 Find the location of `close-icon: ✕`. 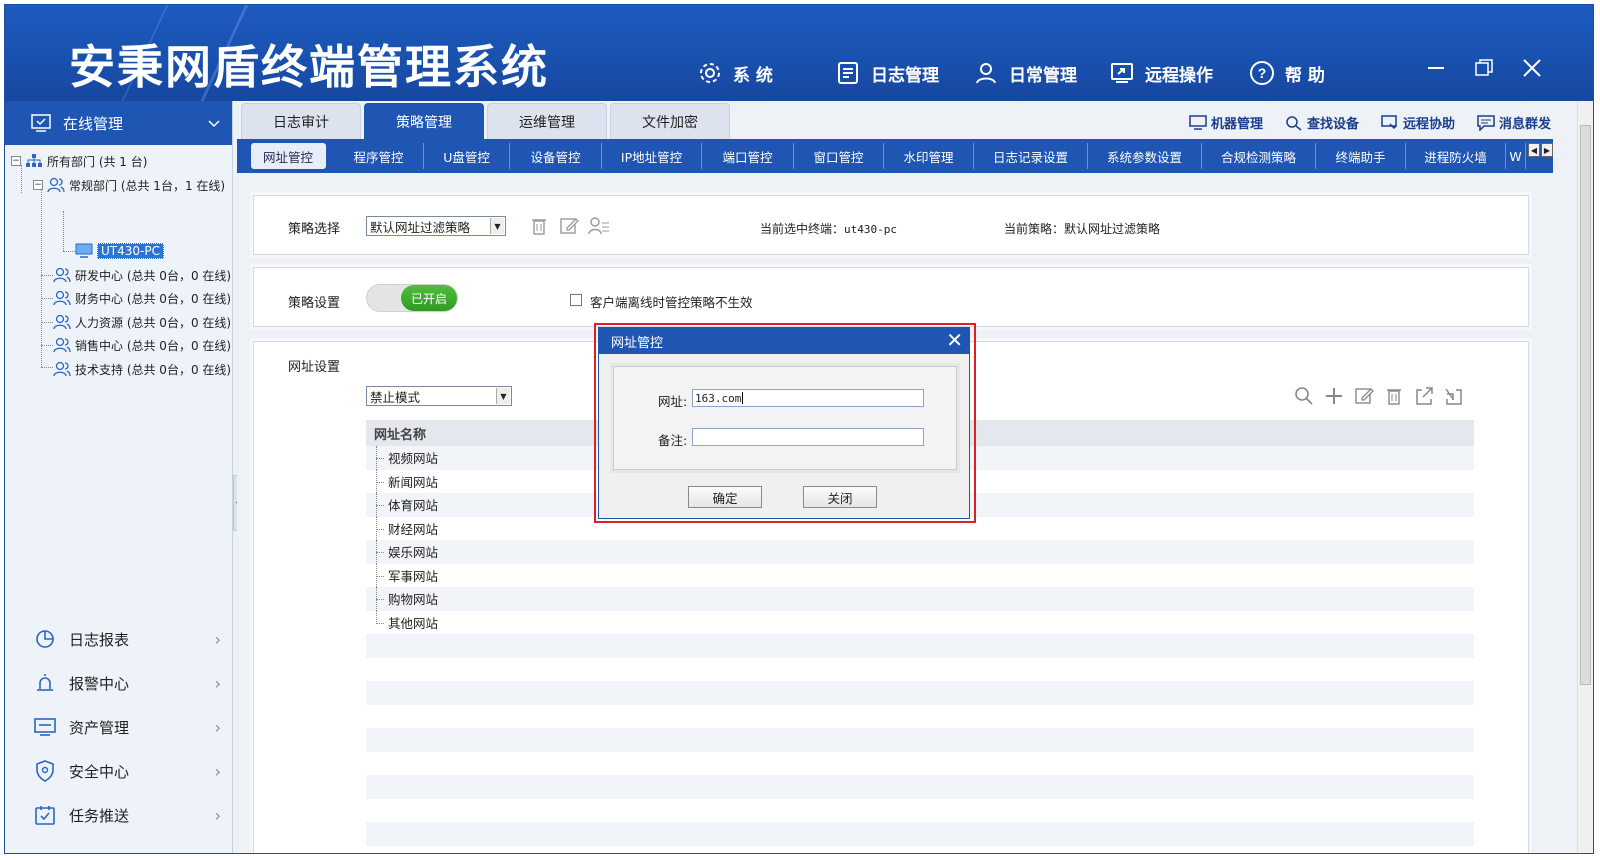

close-icon: ✕ is located at coordinates (954, 340).